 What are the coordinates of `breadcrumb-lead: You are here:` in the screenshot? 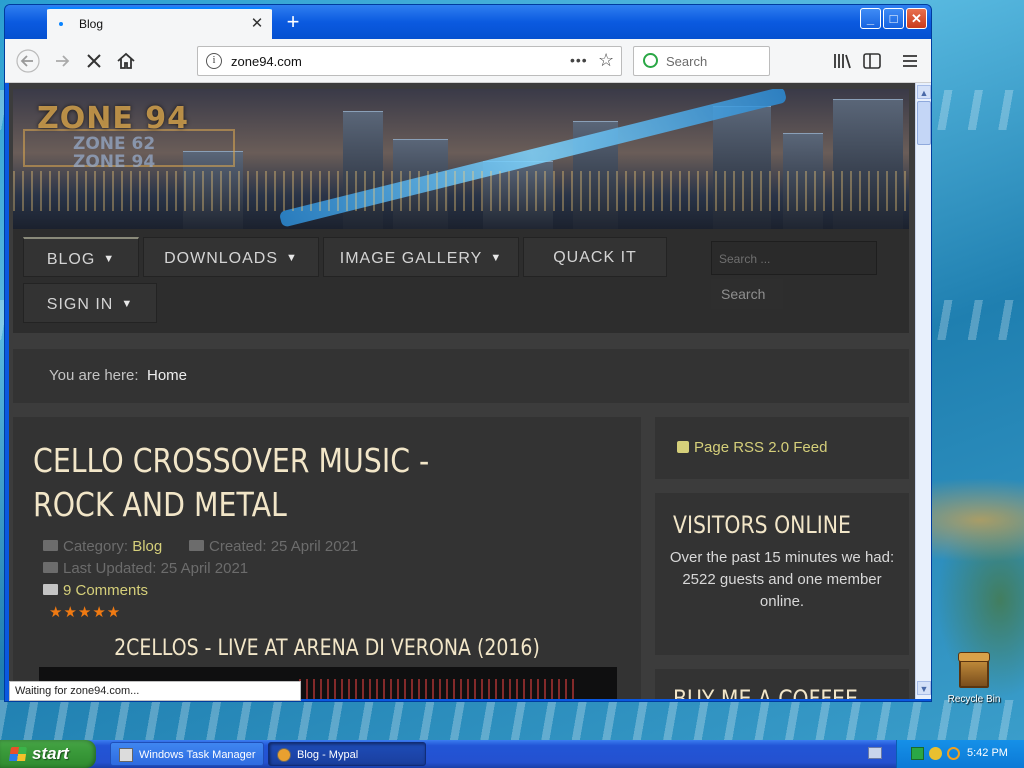 It's located at (94, 375).